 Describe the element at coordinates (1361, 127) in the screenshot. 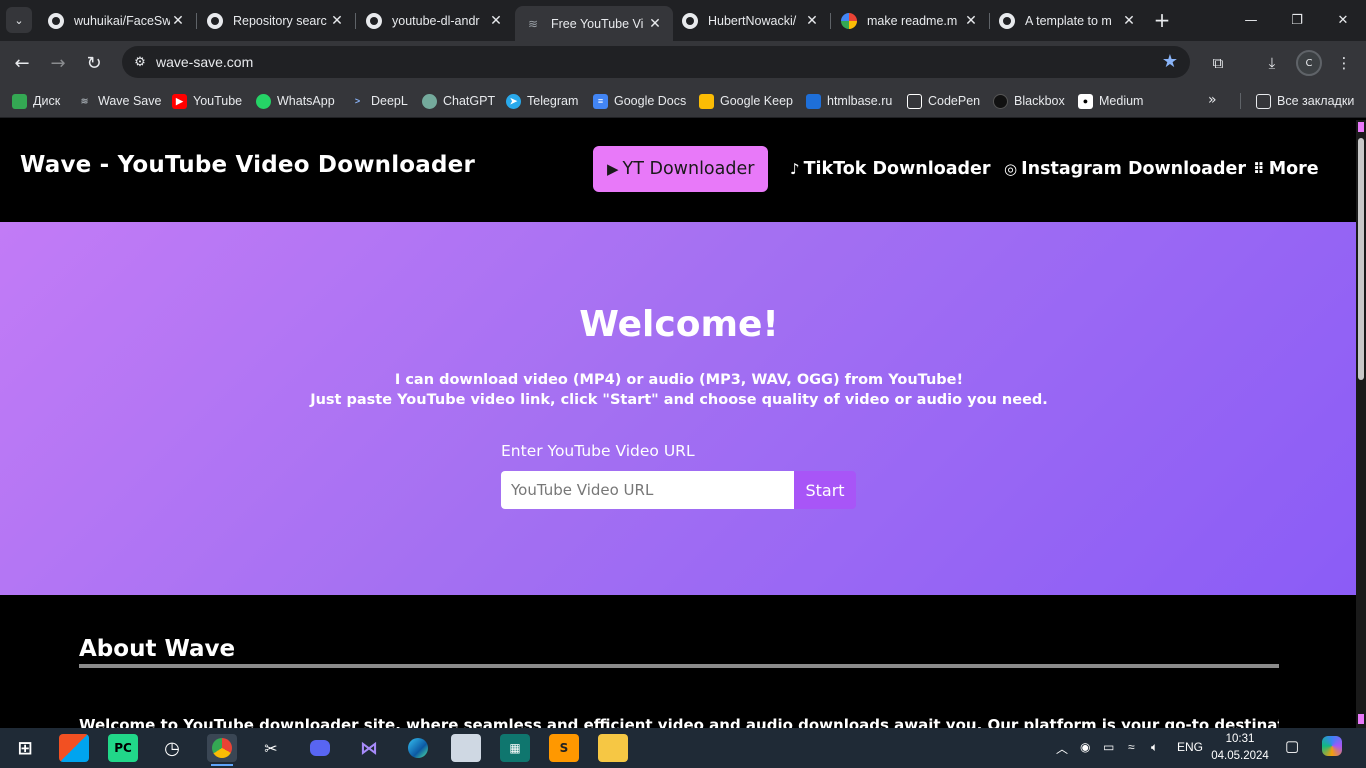

I see `scroll-up-arrow` at that location.